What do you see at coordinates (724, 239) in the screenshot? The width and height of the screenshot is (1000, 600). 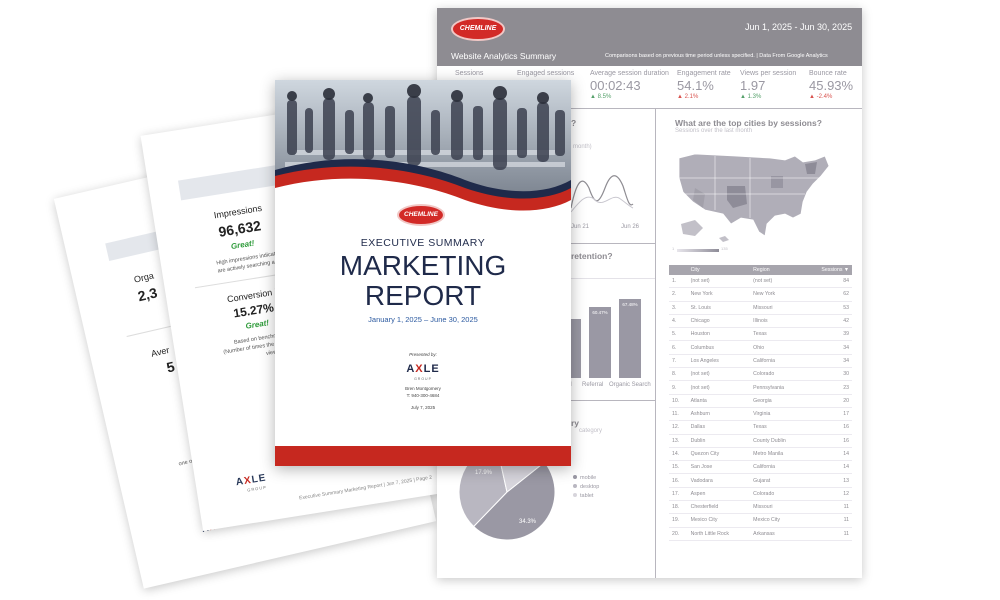 I see `hawaii-shape` at bounding box center [724, 239].